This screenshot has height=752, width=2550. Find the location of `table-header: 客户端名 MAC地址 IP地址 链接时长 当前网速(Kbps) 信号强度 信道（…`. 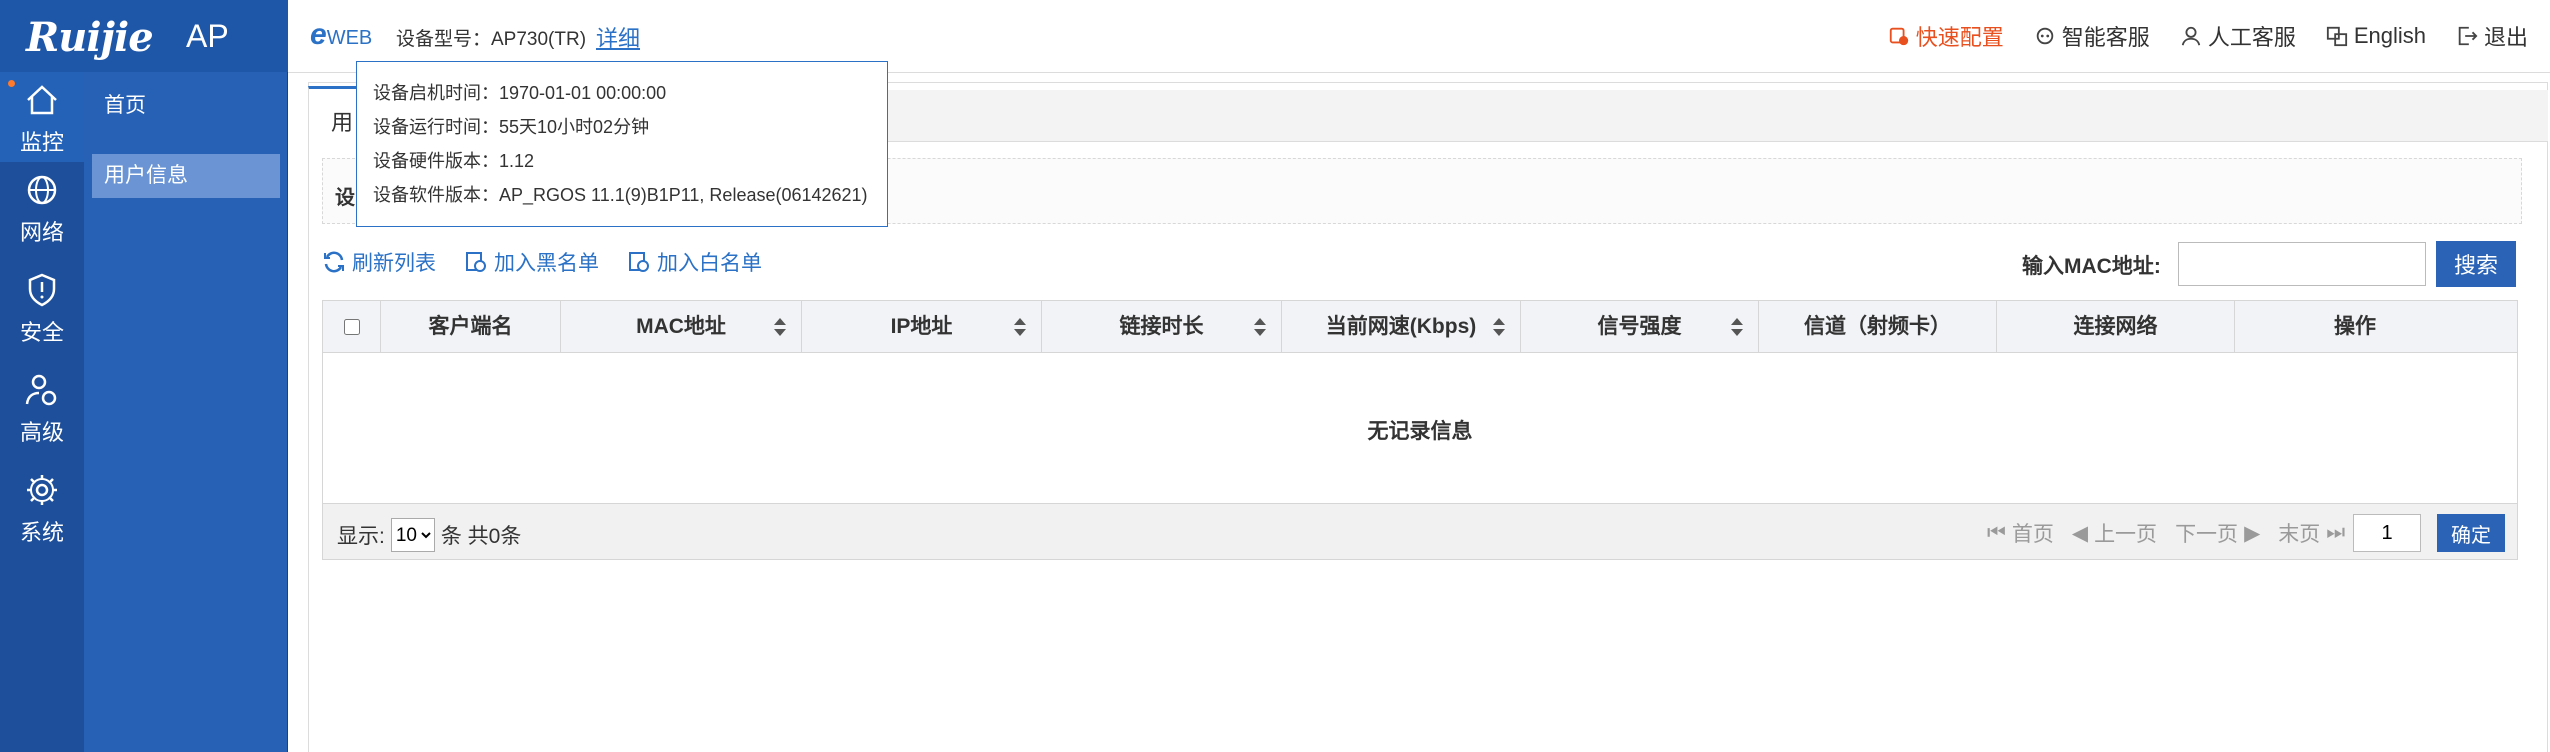

table-header: 客户端名 MAC地址 IP地址 链接时长 当前网速(Kbps) 信号强度 信道（… is located at coordinates (1420, 327).